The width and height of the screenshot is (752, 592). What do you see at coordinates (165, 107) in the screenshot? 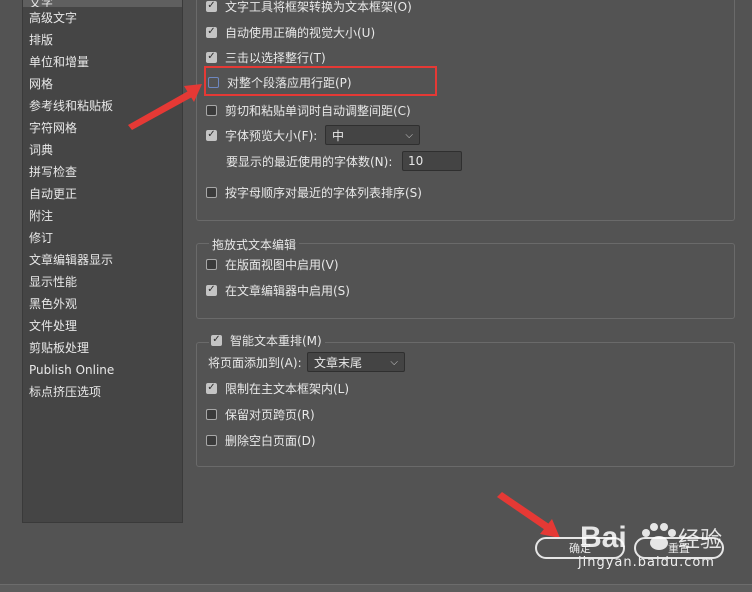
I see `annotation-arrow-top` at bounding box center [165, 107].